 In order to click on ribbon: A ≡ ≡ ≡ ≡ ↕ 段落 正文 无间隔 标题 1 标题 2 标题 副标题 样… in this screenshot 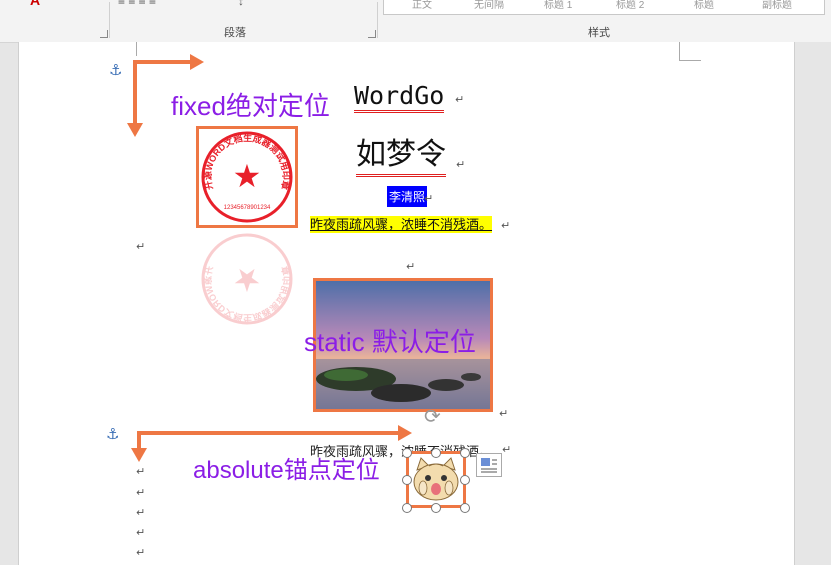, I will do `click(415, 21)`.